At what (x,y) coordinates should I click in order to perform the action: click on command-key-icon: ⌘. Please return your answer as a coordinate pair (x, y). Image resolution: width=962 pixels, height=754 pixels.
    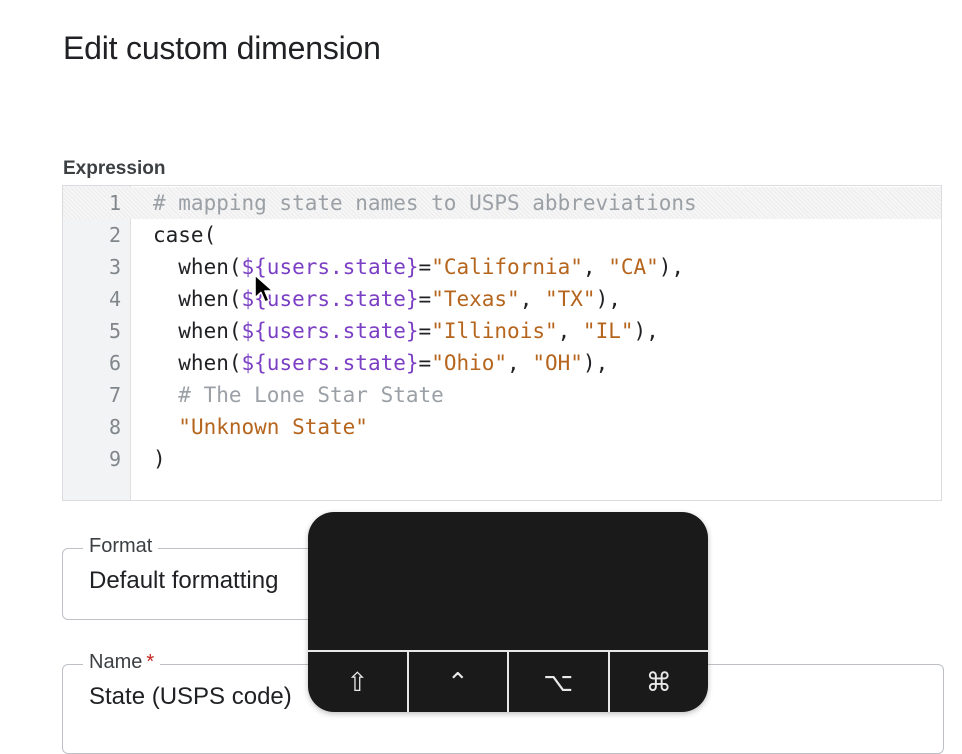
    Looking at the image, I should click on (658, 683).